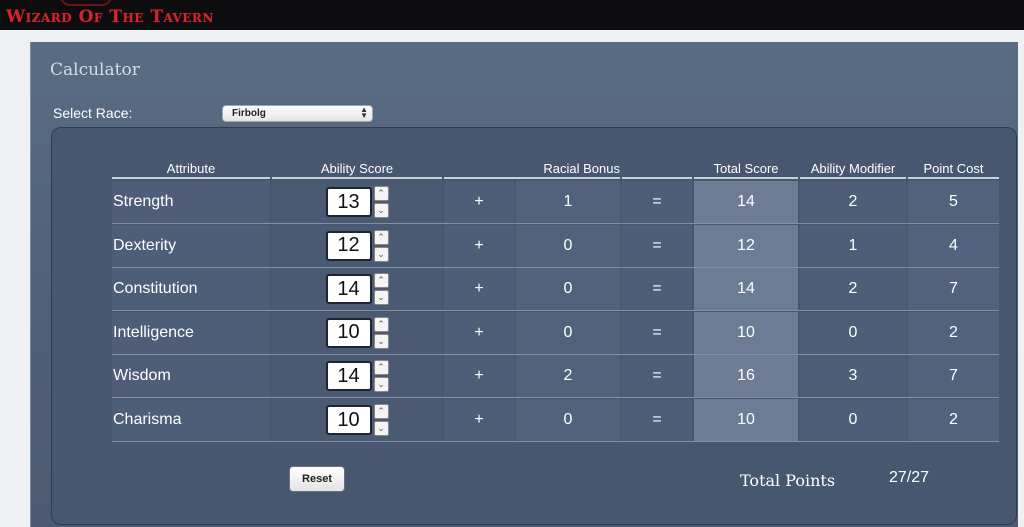  What do you see at coordinates (357, 170) in the screenshot?
I see `header-ability-score: Ability Score` at bounding box center [357, 170].